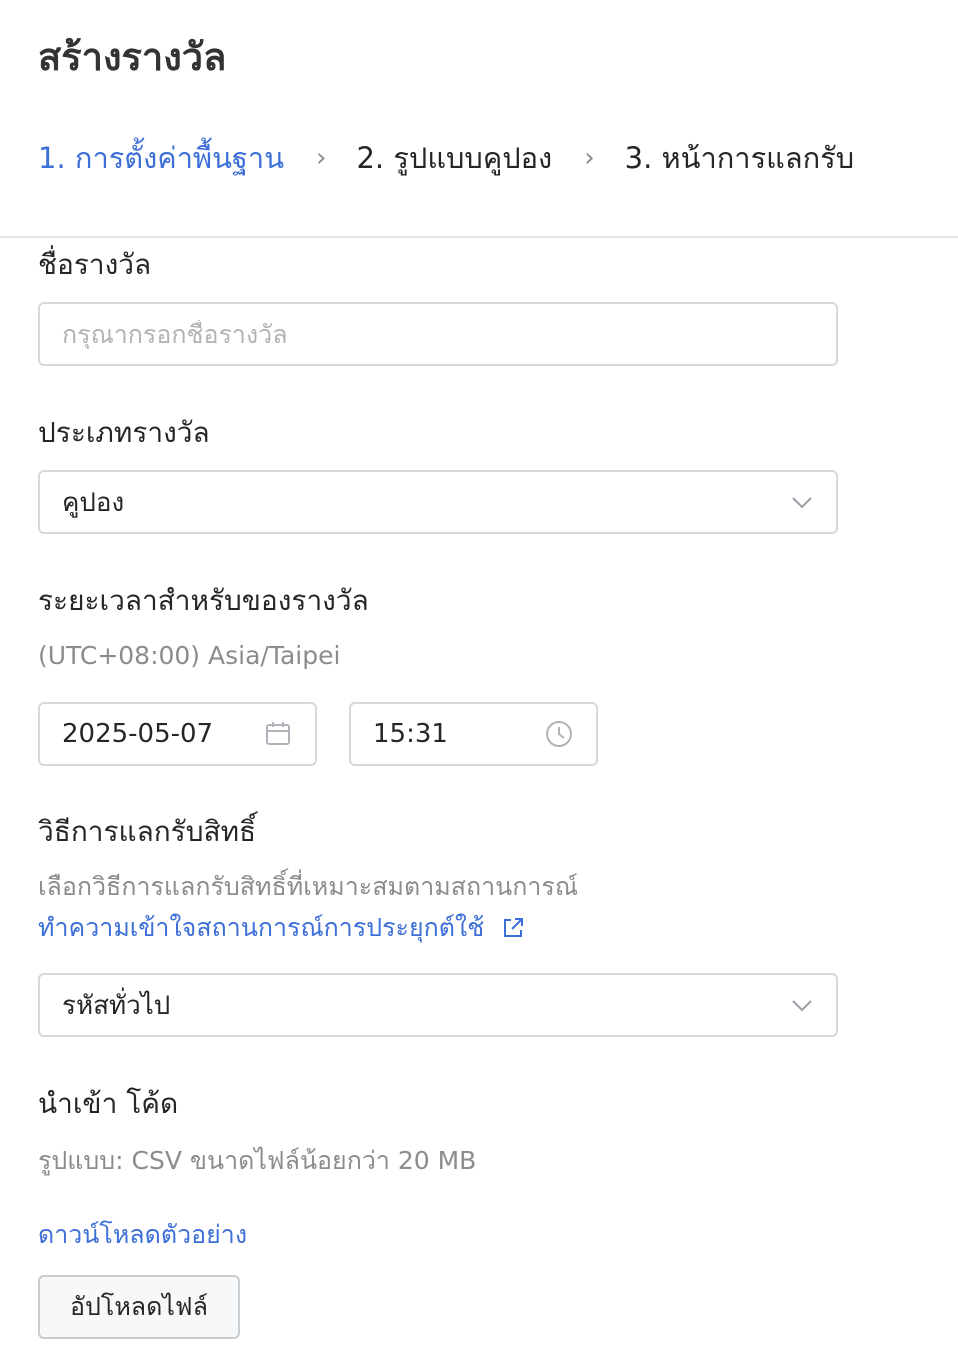  Describe the element at coordinates (93, 502) in the screenshot. I see `reward-type-value: คูปอง` at that location.